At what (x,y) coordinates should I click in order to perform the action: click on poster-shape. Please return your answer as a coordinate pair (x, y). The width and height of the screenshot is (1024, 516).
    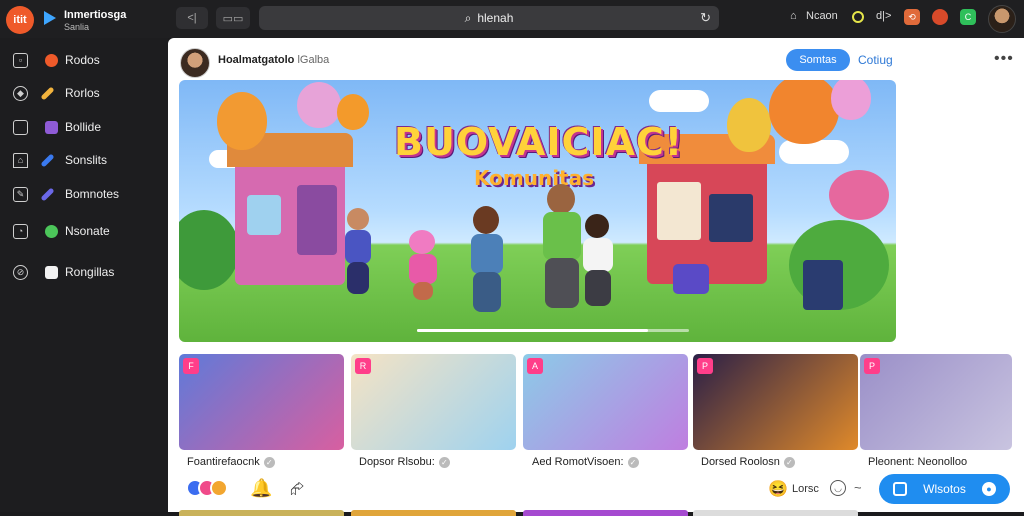
    Looking at the image, I should click on (679, 211).